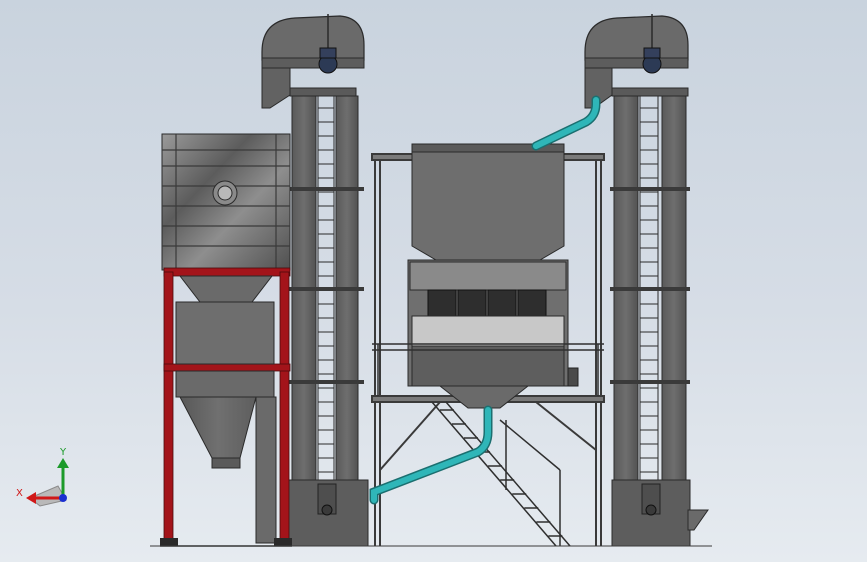 Image resolution: width=867 pixels, height=562 pixels. I want to click on right-elevator-column-a, so click(626, 321).